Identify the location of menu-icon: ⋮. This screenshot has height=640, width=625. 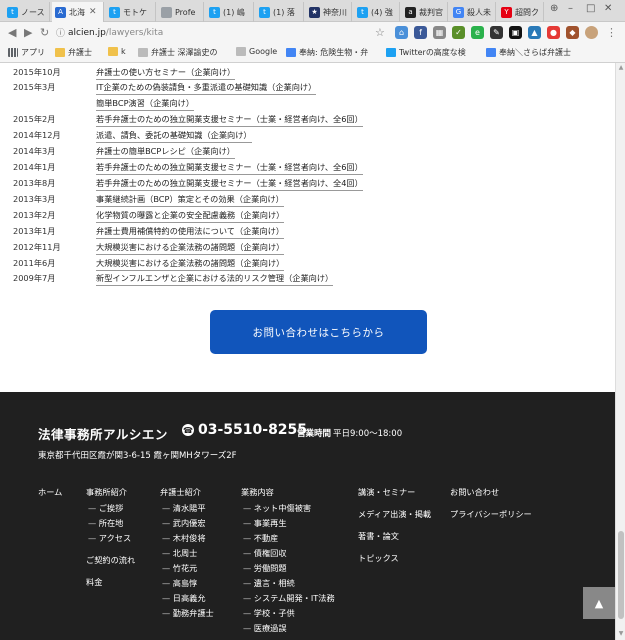
(611, 32).